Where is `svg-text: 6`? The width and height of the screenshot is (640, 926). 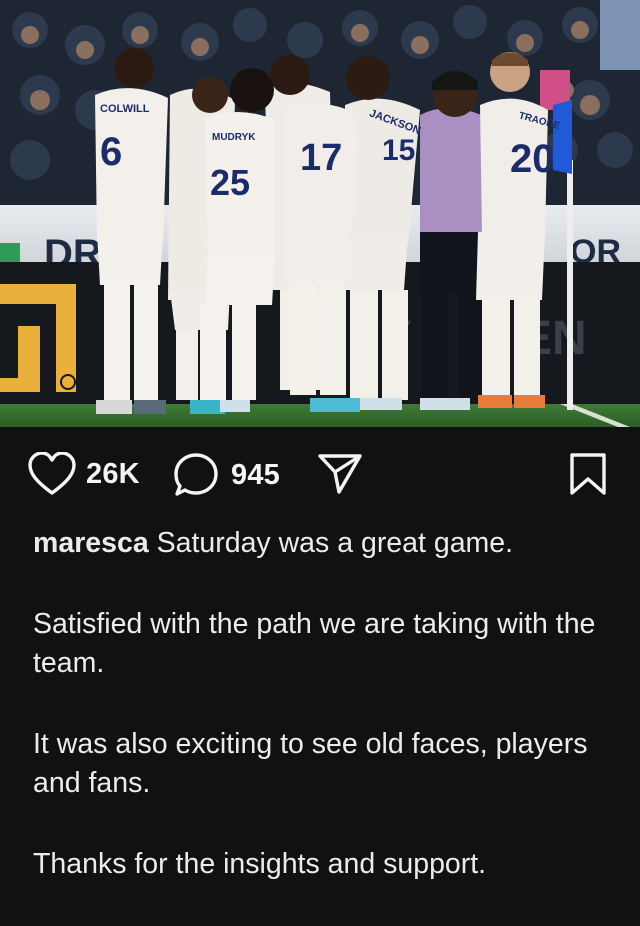 svg-text: 6 is located at coordinates (111, 152).